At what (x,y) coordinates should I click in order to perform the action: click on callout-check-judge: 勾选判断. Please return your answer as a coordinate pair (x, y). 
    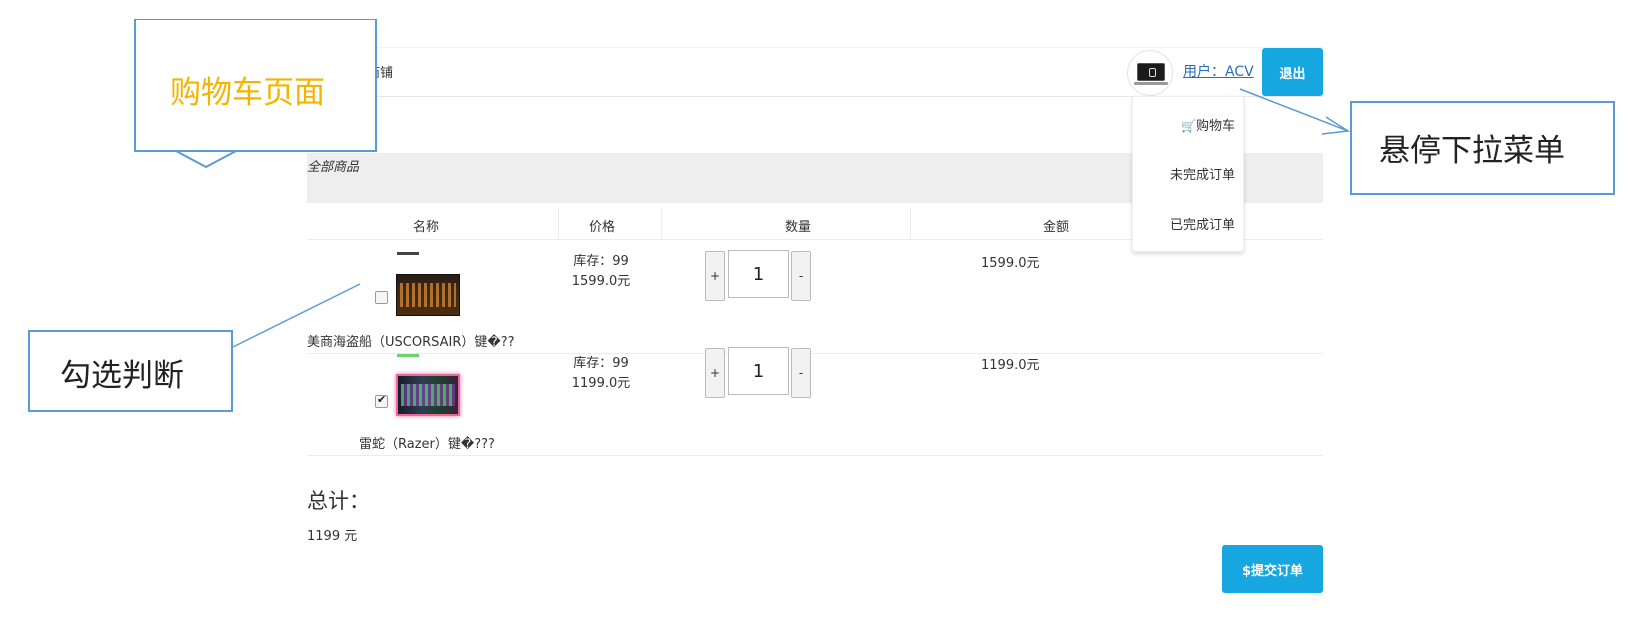
    Looking at the image, I should click on (130, 371).